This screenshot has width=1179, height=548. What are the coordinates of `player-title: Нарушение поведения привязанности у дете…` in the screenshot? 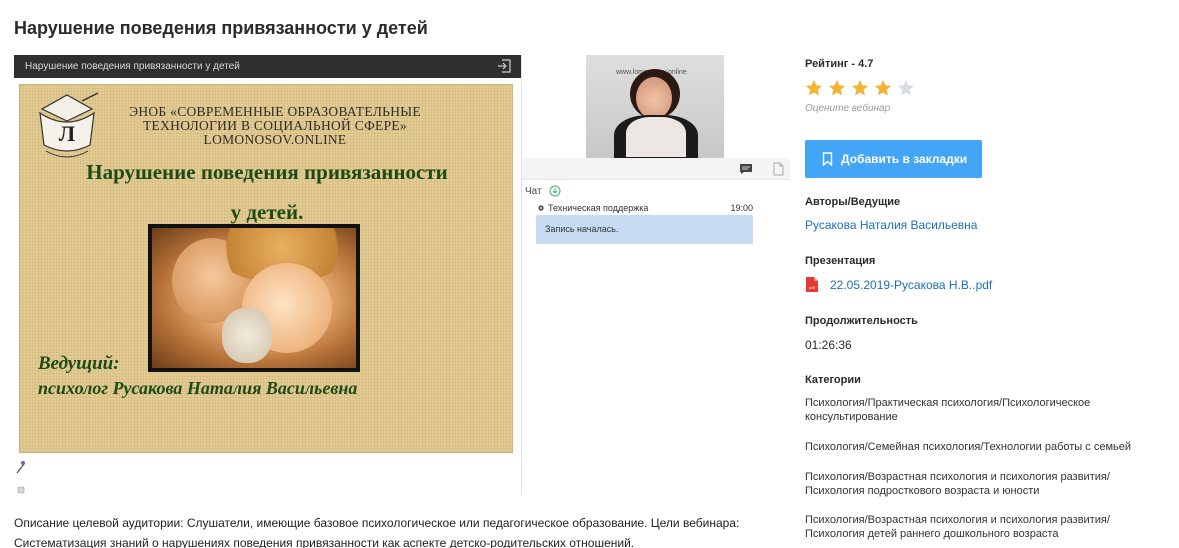 It's located at (132, 66).